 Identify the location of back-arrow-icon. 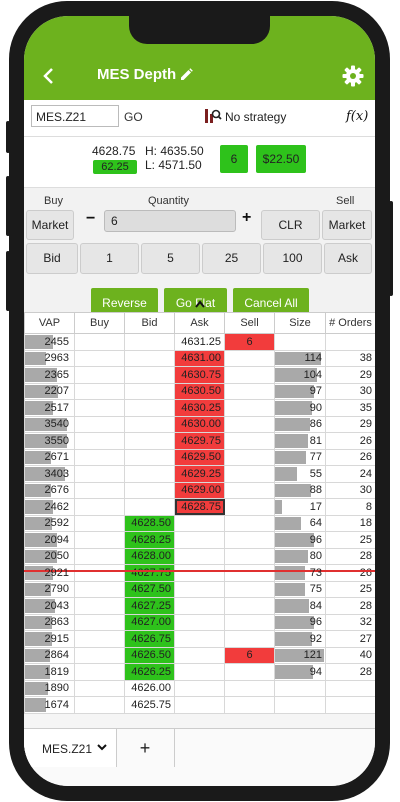
(49, 76).